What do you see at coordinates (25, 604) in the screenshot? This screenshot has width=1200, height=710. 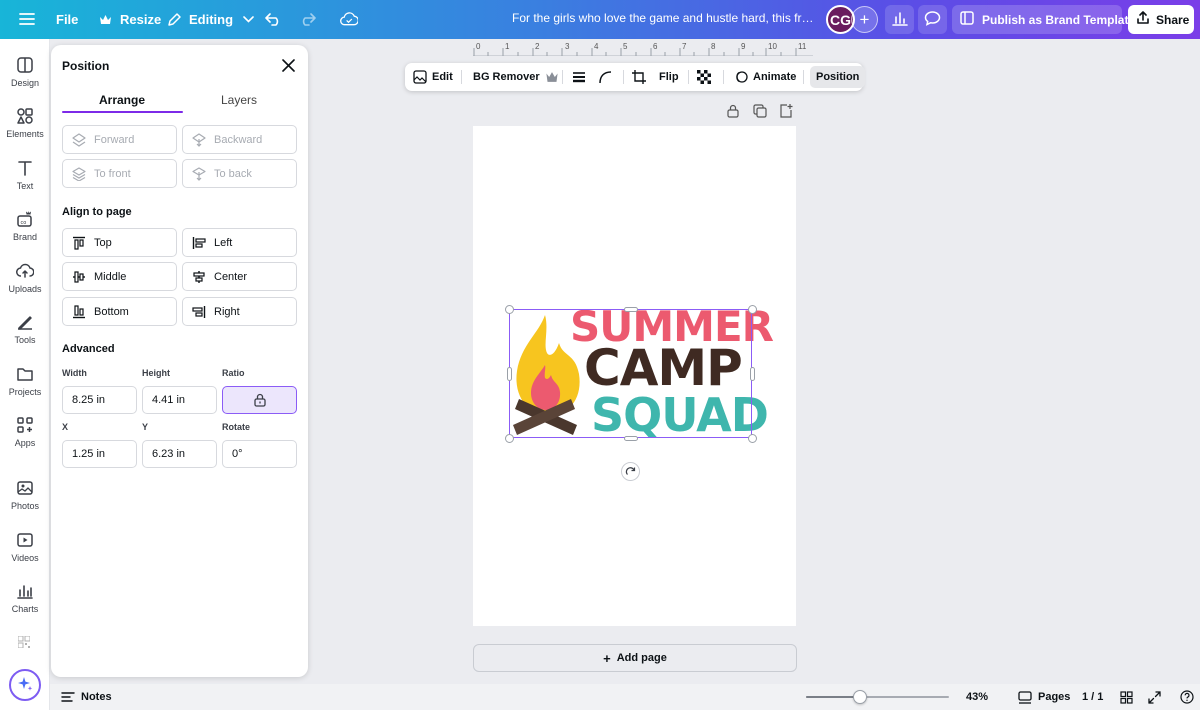 I see `sidebar-item-charts: Charts` at bounding box center [25, 604].